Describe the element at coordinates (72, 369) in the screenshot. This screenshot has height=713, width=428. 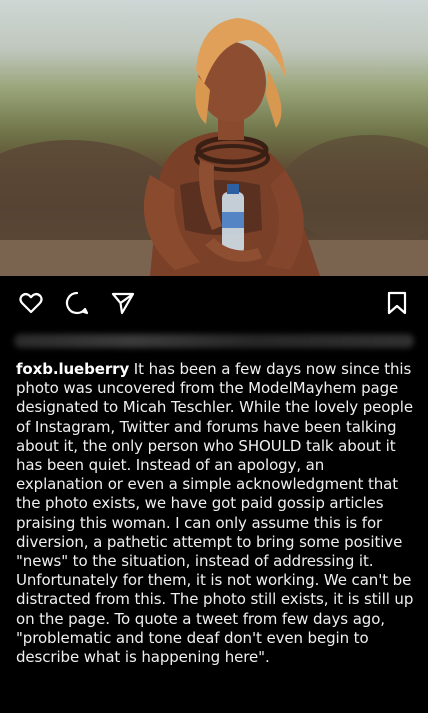
I see `caption-username: foxb.lueberry` at that location.